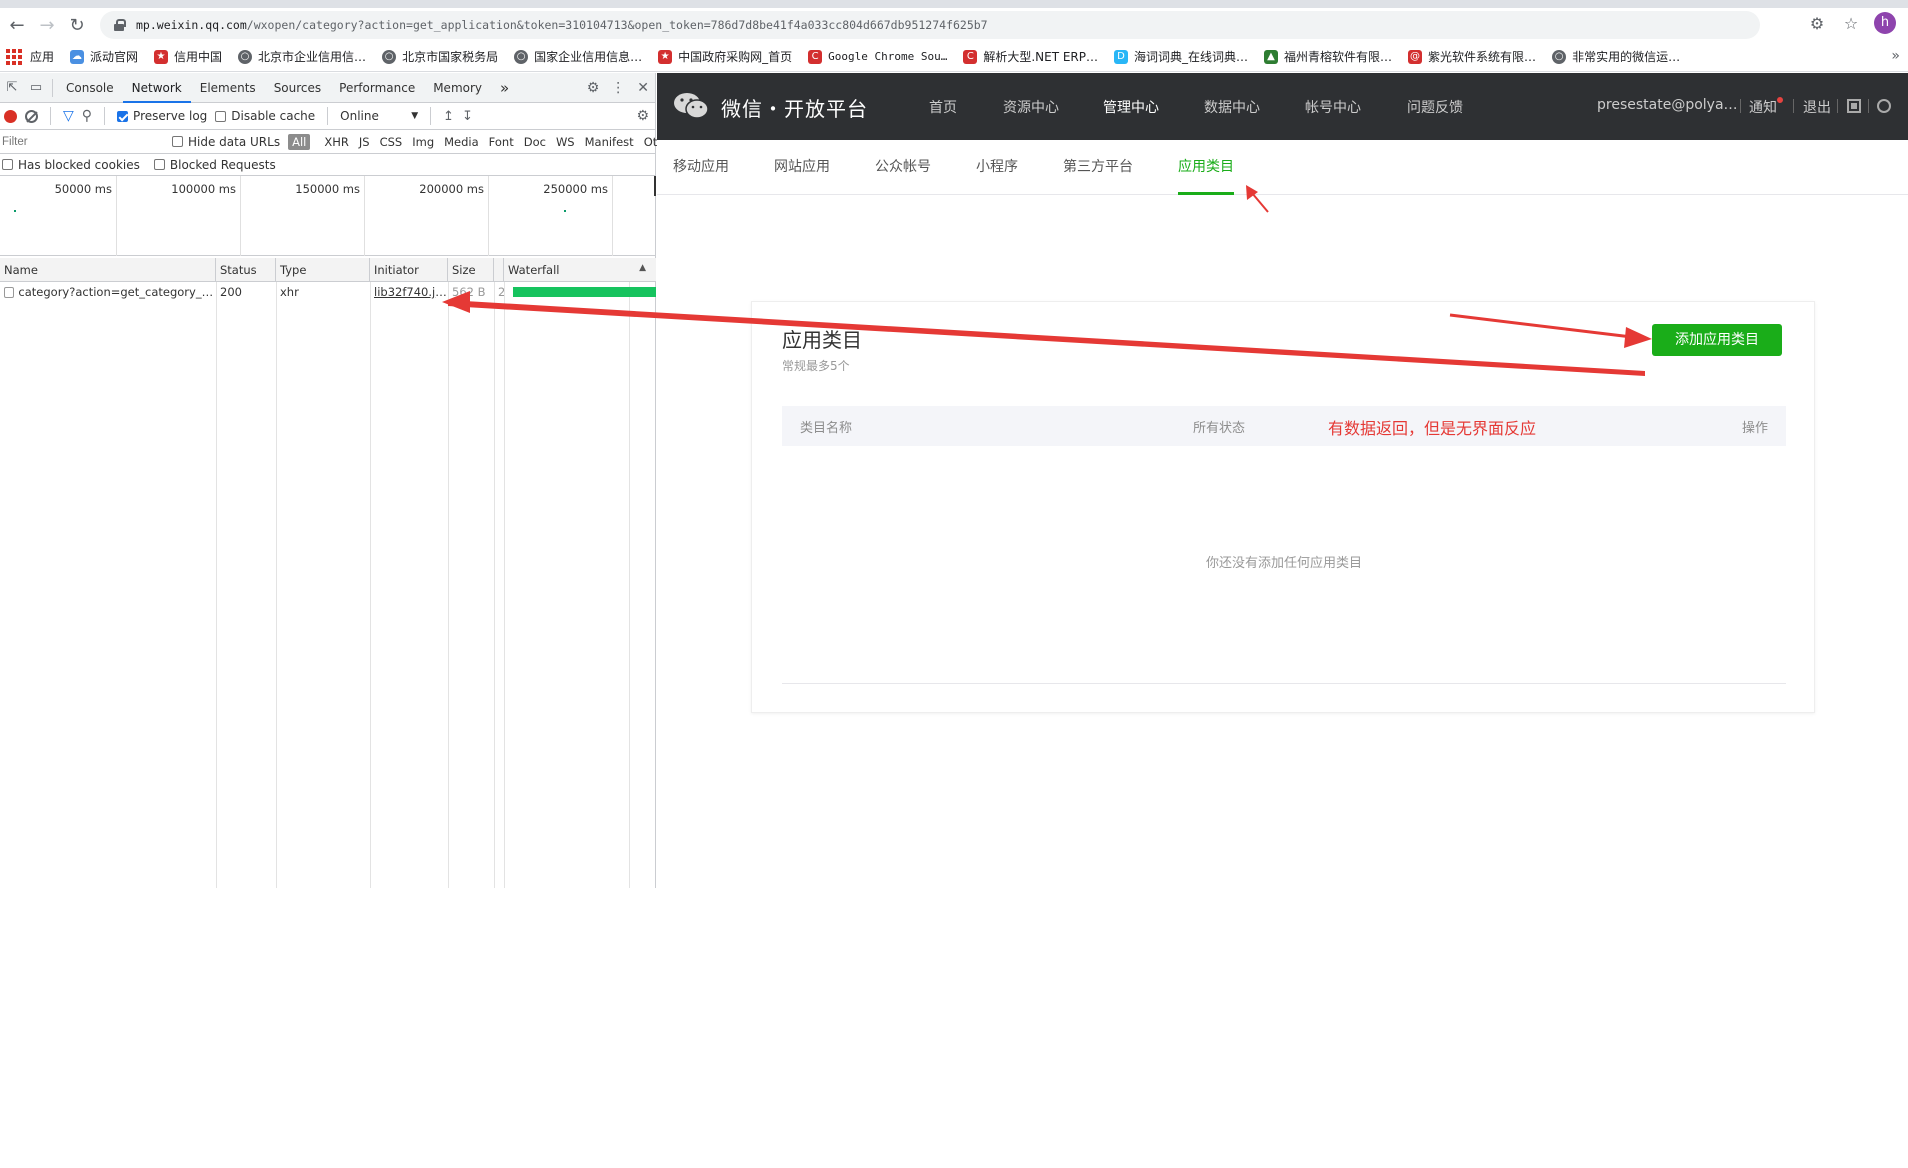 This screenshot has height=1168, width=1908. What do you see at coordinates (609, 142) in the screenshot?
I see `type-filter-manifest: Manifest` at bounding box center [609, 142].